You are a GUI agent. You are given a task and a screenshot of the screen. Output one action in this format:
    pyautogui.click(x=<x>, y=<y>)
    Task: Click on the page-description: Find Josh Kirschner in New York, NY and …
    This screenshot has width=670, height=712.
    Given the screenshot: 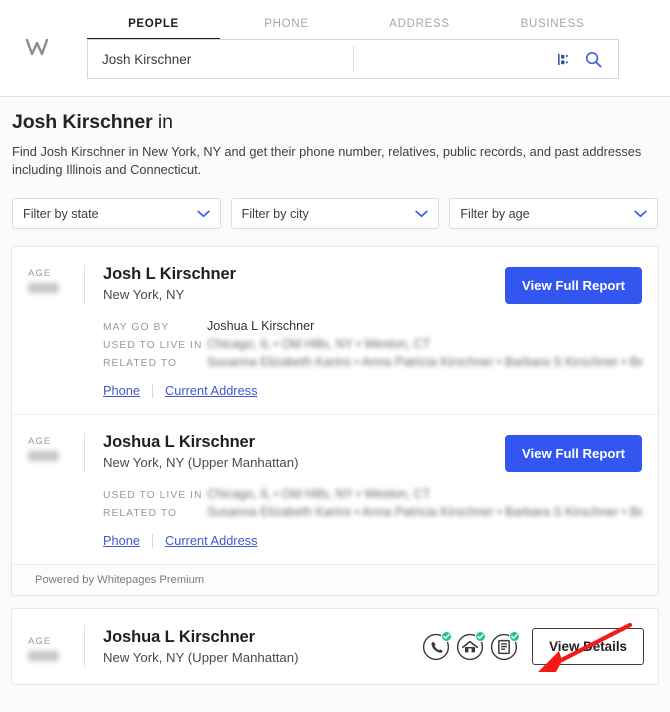 What is the action you would take?
    pyautogui.click(x=327, y=160)
    